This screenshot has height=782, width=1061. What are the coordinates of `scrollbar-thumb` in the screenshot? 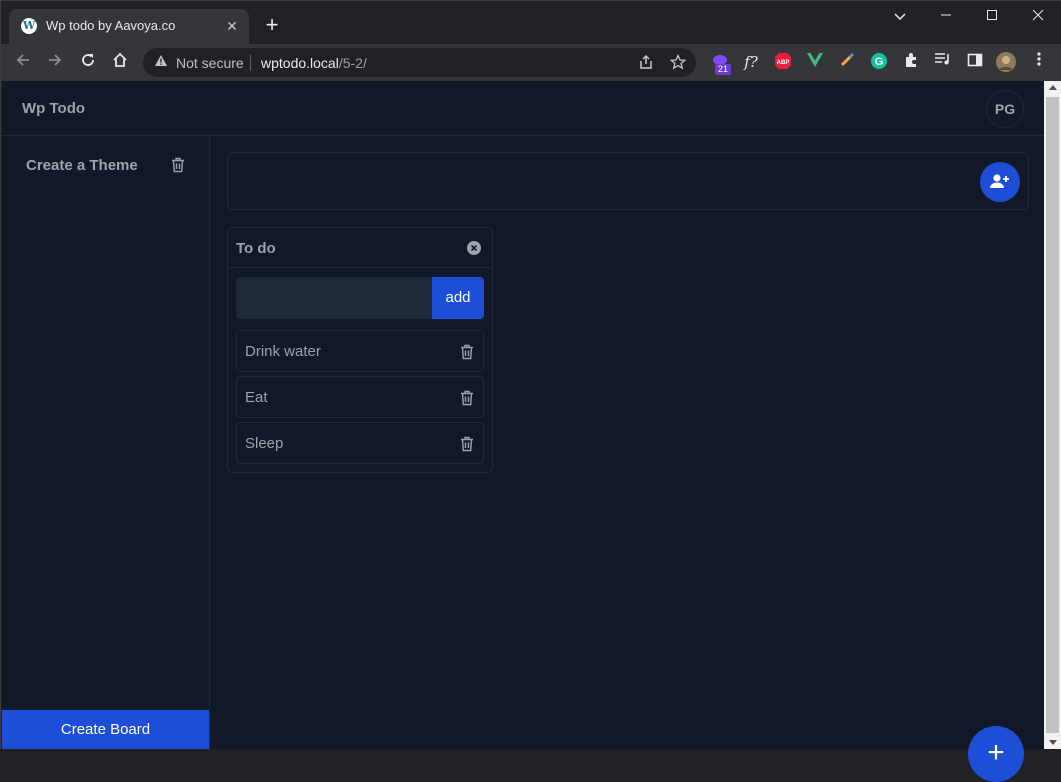 It's located at (1052, 415).